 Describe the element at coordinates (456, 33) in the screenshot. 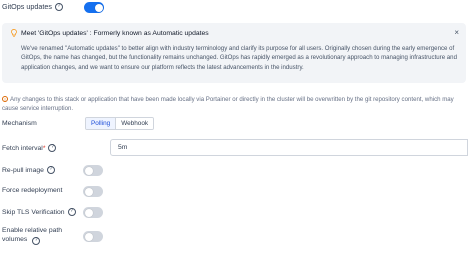

I see `close-icon: ×` at that location.